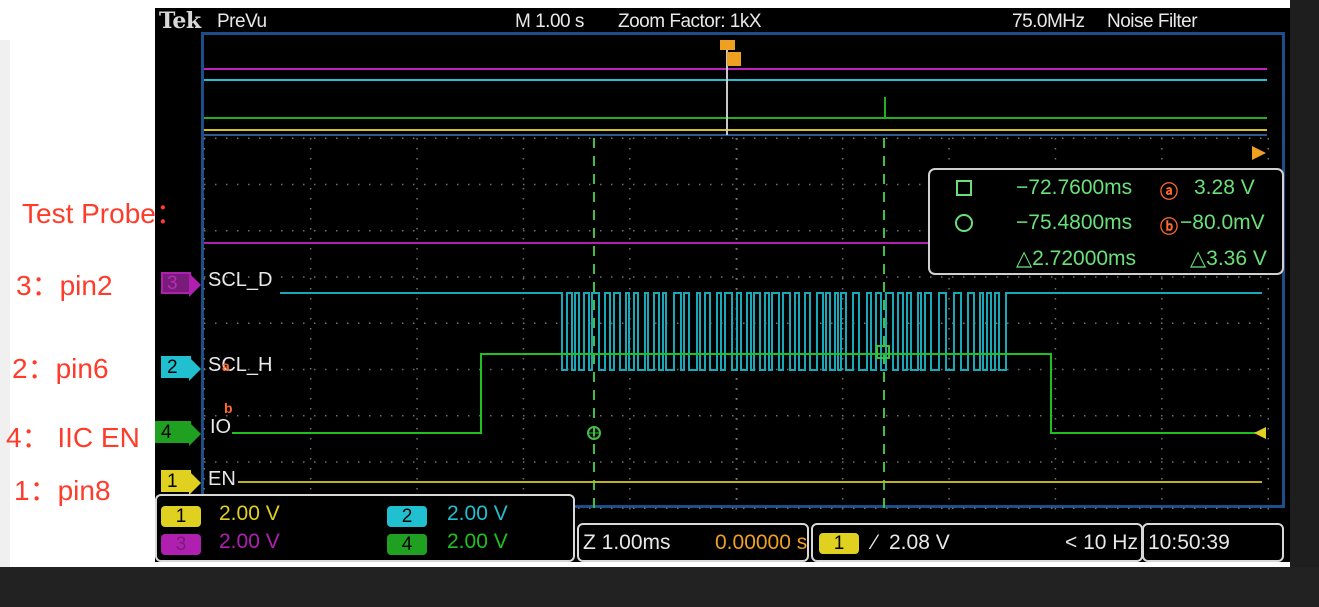  Describe the element at coordinates (181, 482) in the screenshot. I see `ch1-marker: 1` at that location.